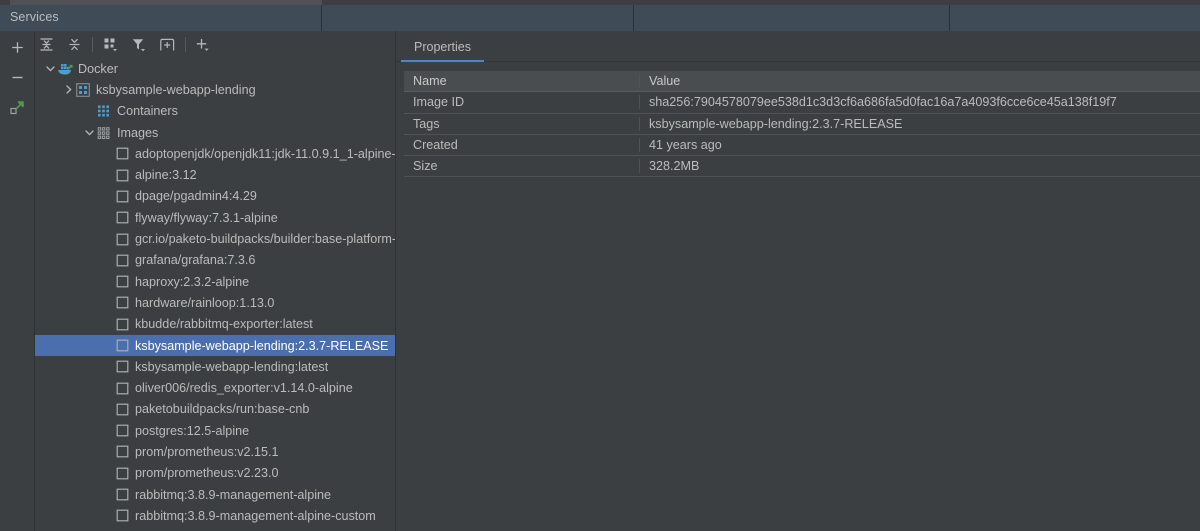 The width and height of the screenshot is (1200, 531). What do you see at coordinates (17, 281) in the screenshot?
I see `left-icon-rail` at bounding box center [17, 281].